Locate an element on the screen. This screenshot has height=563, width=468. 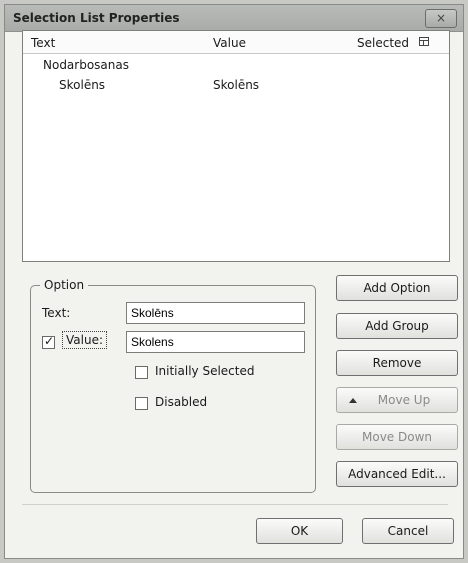
list-item-value: Skolēns is located at coordinates (236, 85).